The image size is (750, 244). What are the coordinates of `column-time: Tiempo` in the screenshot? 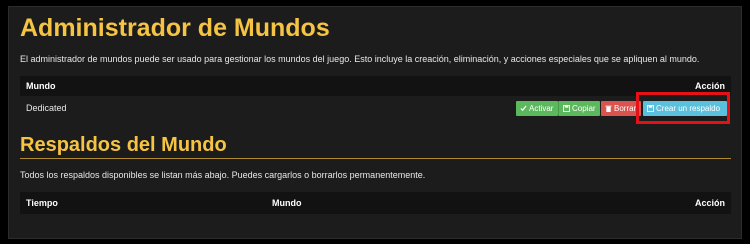 It's located at (42, 203).